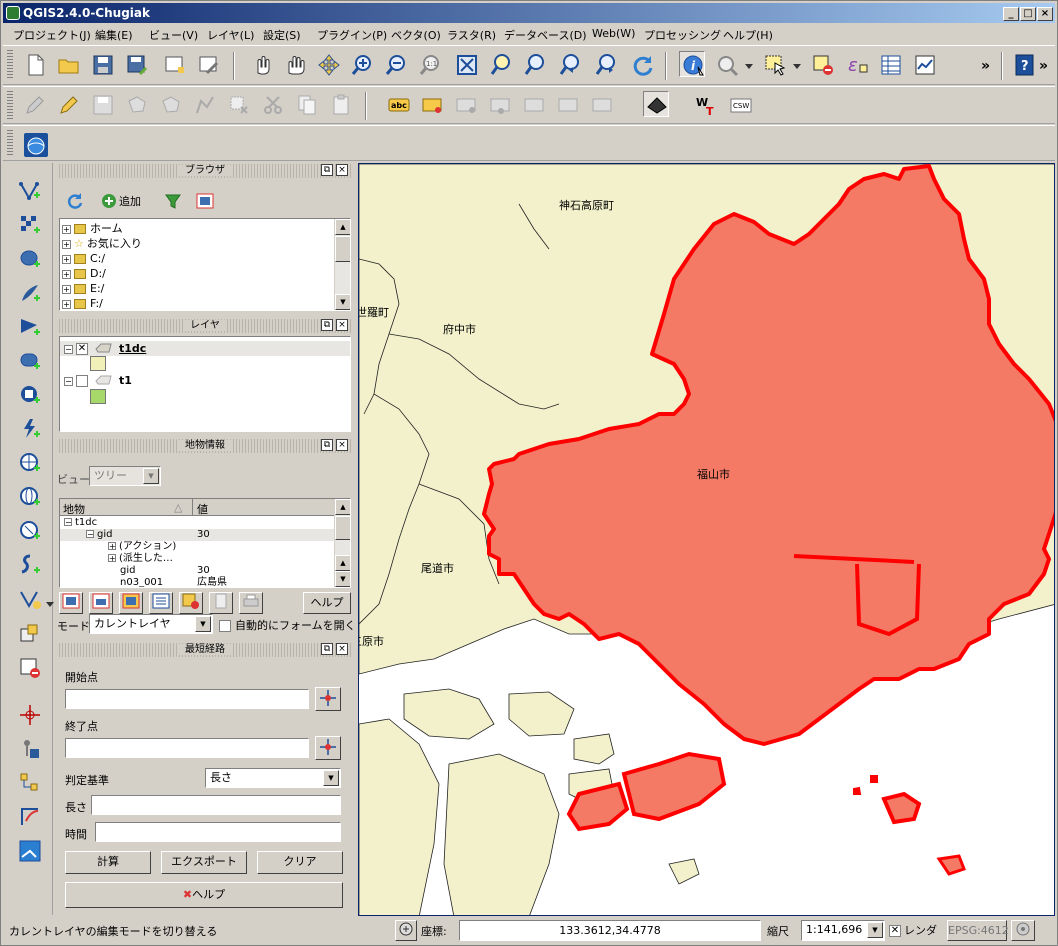 Image resolution: width=1058 pixels, height=946 pixels. What do you see at coordinates (610, 930) in the screenshot?
I see `coord-field: 133.3612,34.4778` at bounding box center [610, 930].